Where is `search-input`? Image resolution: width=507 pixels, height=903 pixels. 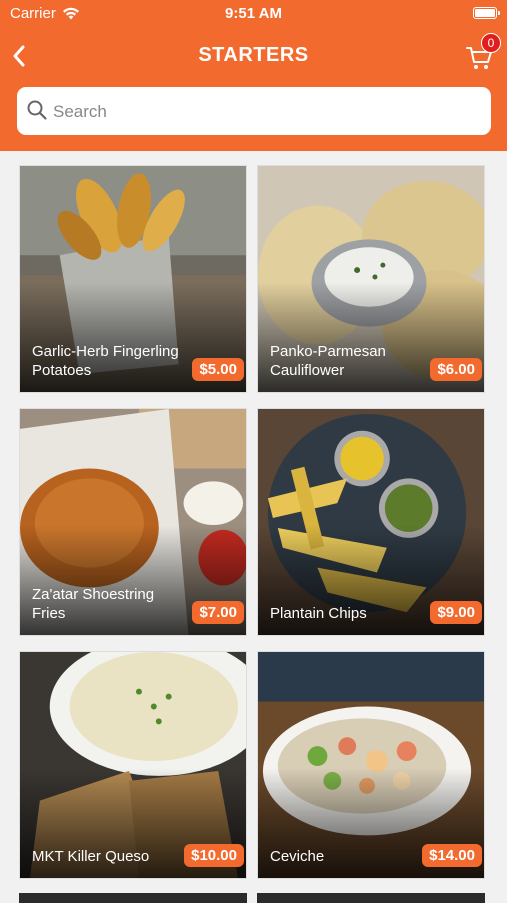
search-input is located at coordinates (268, 112).